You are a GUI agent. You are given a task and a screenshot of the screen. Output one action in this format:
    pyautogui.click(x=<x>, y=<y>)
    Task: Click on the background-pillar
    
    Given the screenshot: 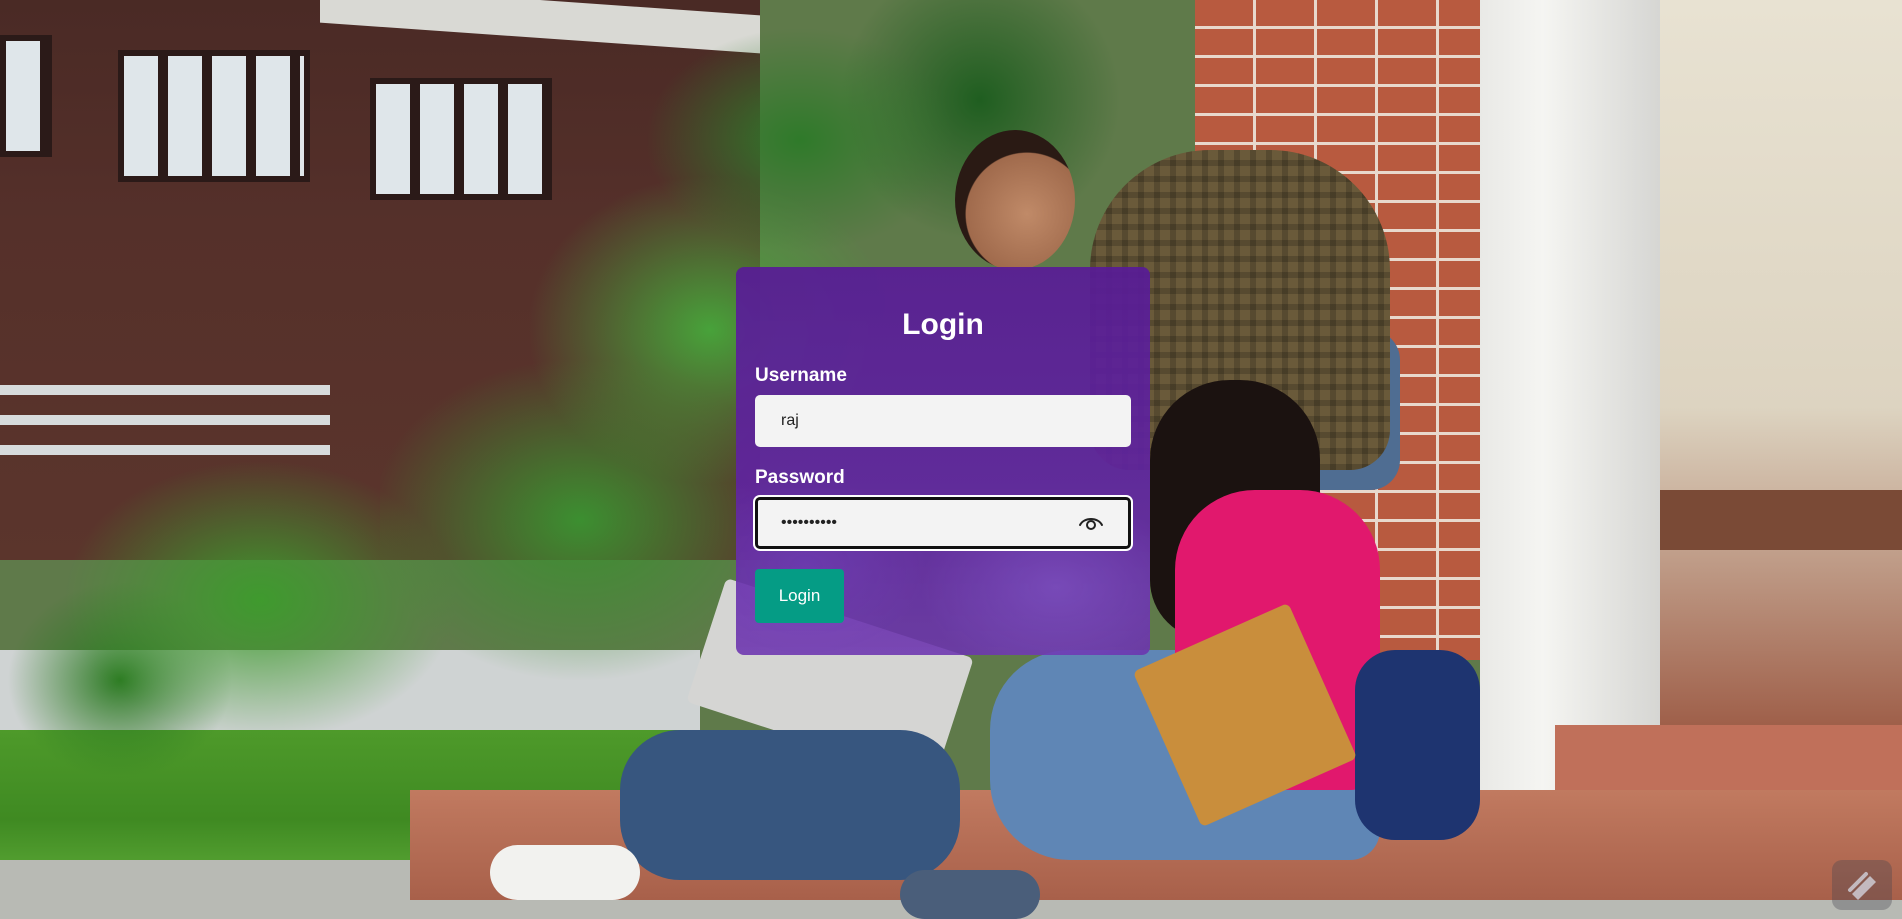 What is the action you would take?
    pyautogui.click(x=1570, y=400)
    